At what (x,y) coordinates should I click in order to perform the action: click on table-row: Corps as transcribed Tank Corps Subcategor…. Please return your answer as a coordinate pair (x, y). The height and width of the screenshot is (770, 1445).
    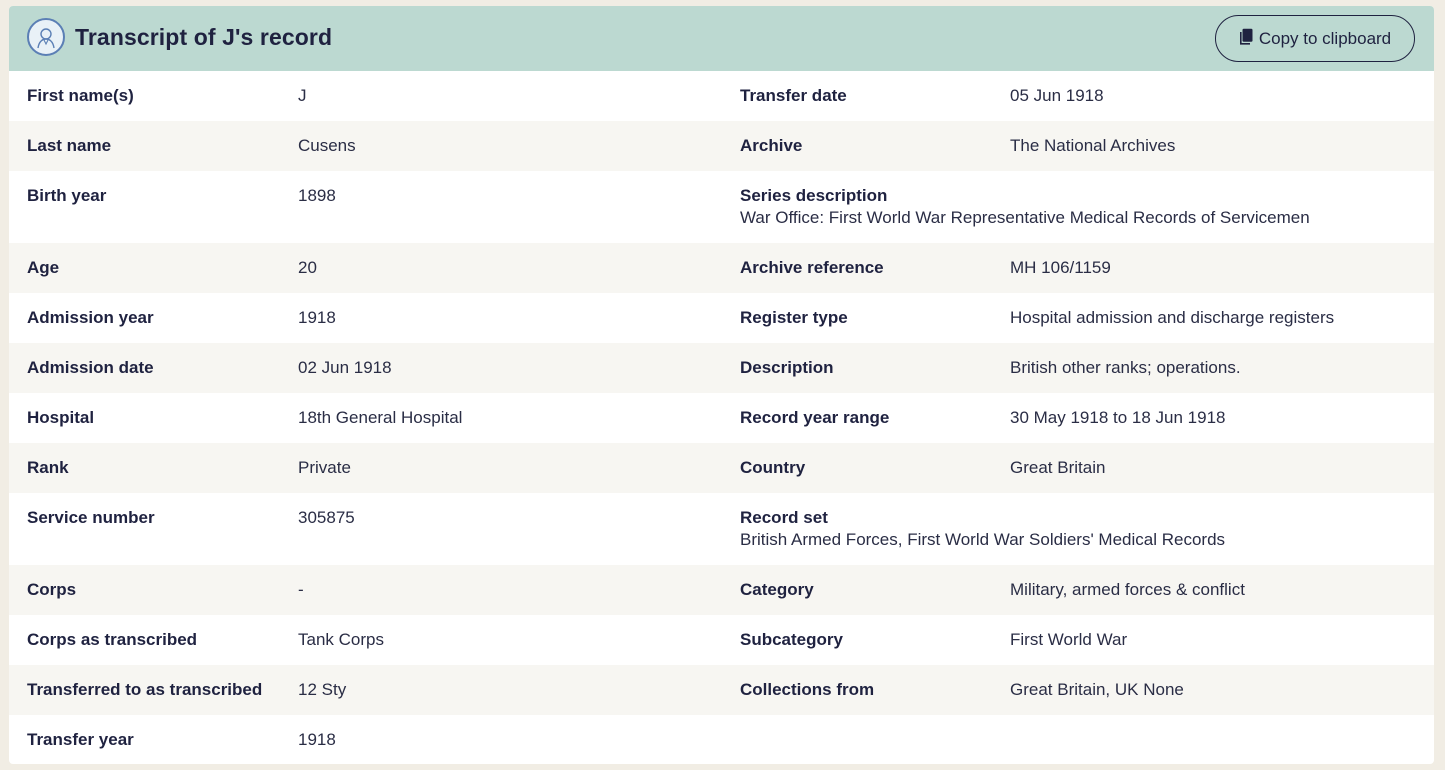
    Looking at the image, I should click on (721, 640).